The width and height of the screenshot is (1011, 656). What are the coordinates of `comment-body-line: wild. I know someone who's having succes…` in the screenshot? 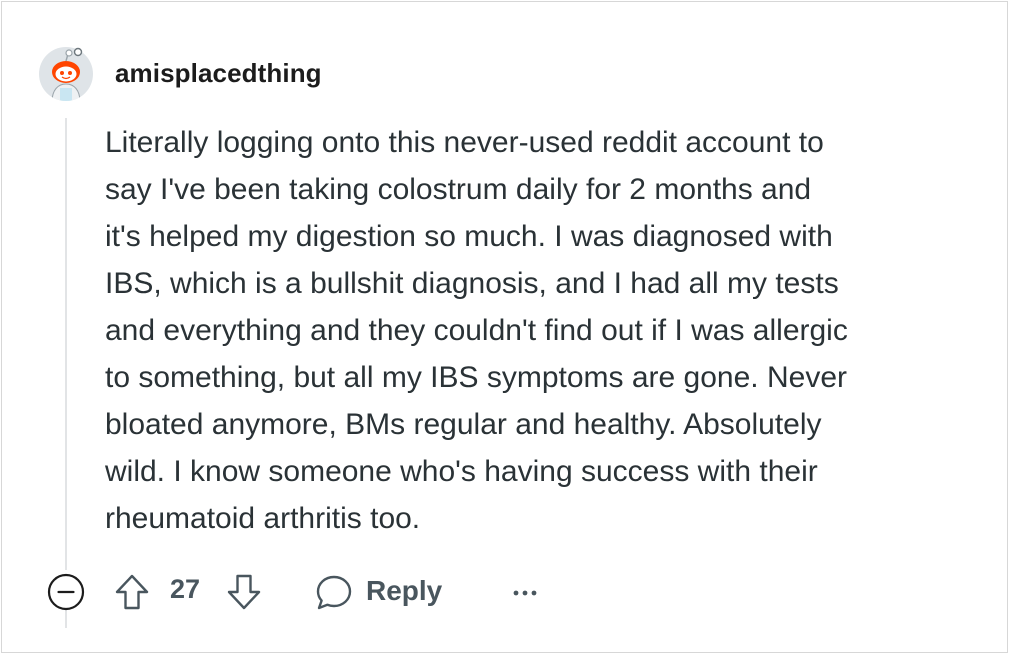 It's located at (461, 471).